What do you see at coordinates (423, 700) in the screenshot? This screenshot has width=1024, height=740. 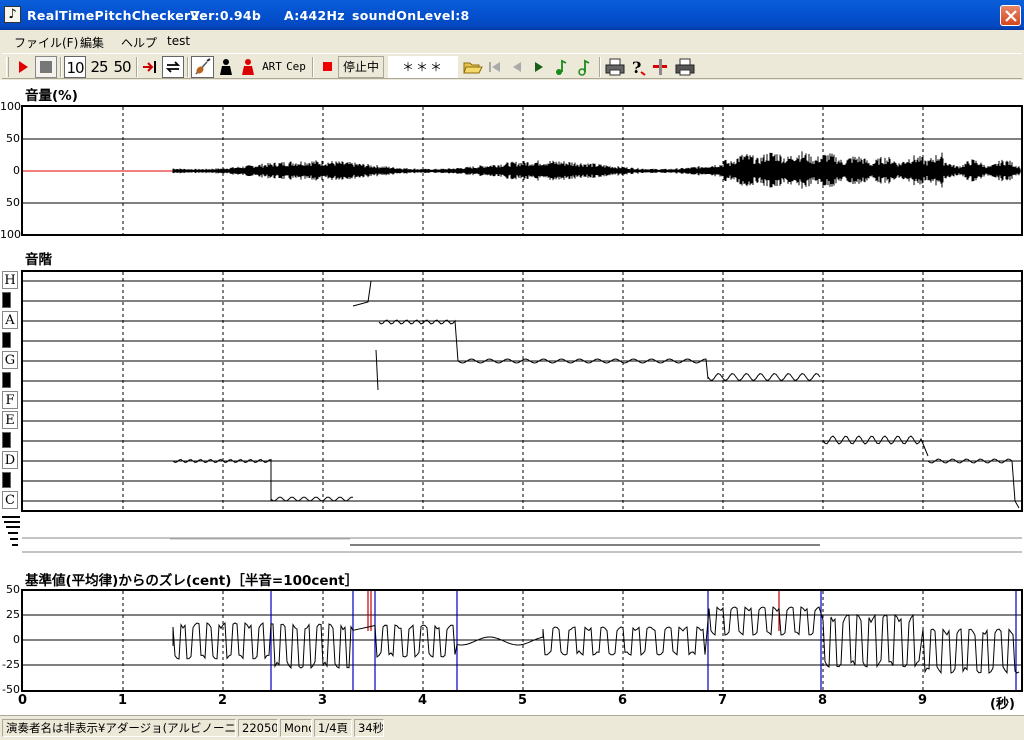 I see `time-tick: 4` at bounding box center [423, 700].